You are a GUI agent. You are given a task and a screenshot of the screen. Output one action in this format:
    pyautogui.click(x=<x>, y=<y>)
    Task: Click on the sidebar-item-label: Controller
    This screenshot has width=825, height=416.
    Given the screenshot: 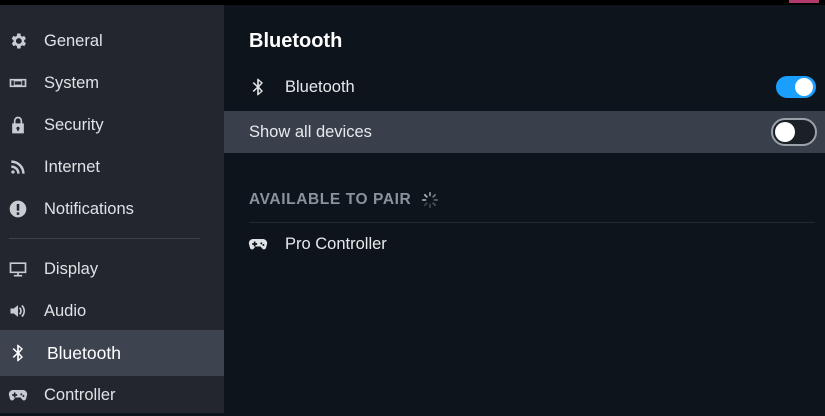 What is the action you would take?
    pyautogui.click(x=80, y=394)
    